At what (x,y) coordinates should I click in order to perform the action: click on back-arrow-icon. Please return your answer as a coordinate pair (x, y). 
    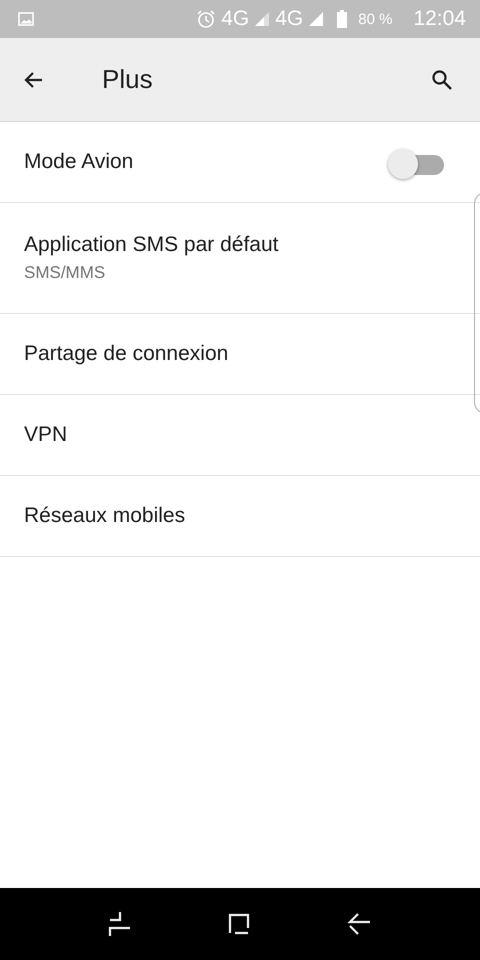
    Looking at the image, I should click on (359, 924).